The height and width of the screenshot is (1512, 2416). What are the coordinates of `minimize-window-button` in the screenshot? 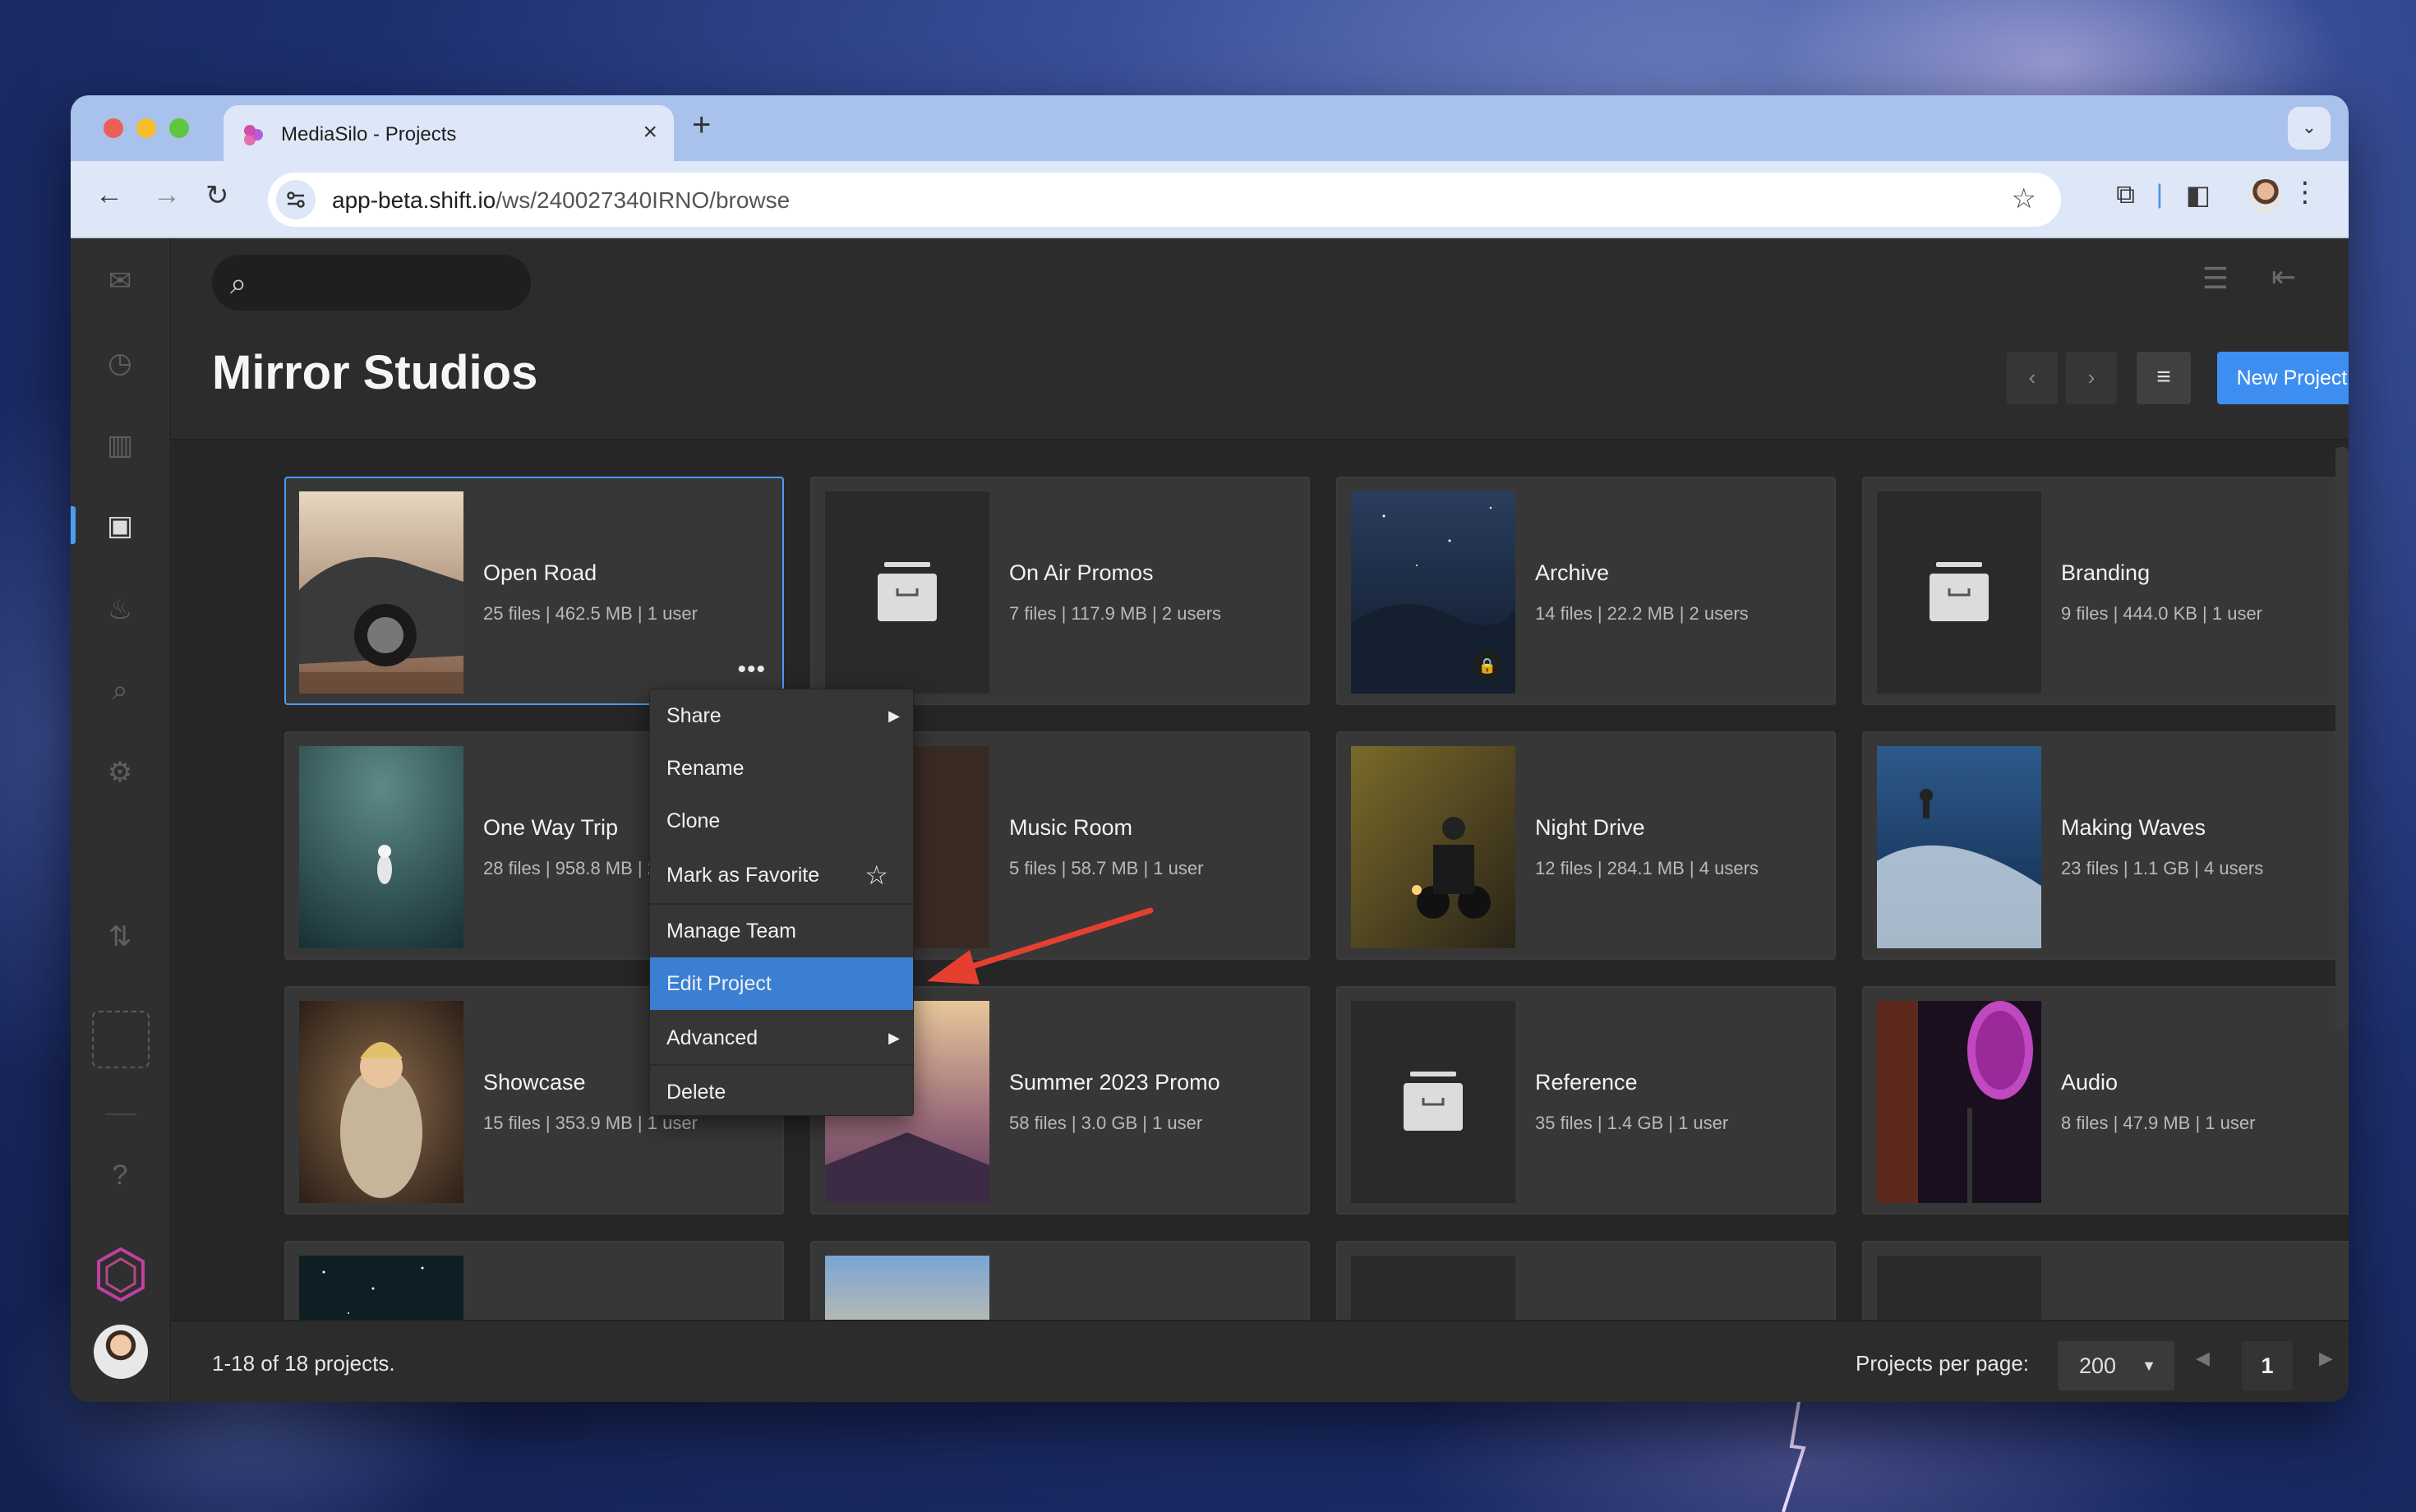 It's located at (146, 128).